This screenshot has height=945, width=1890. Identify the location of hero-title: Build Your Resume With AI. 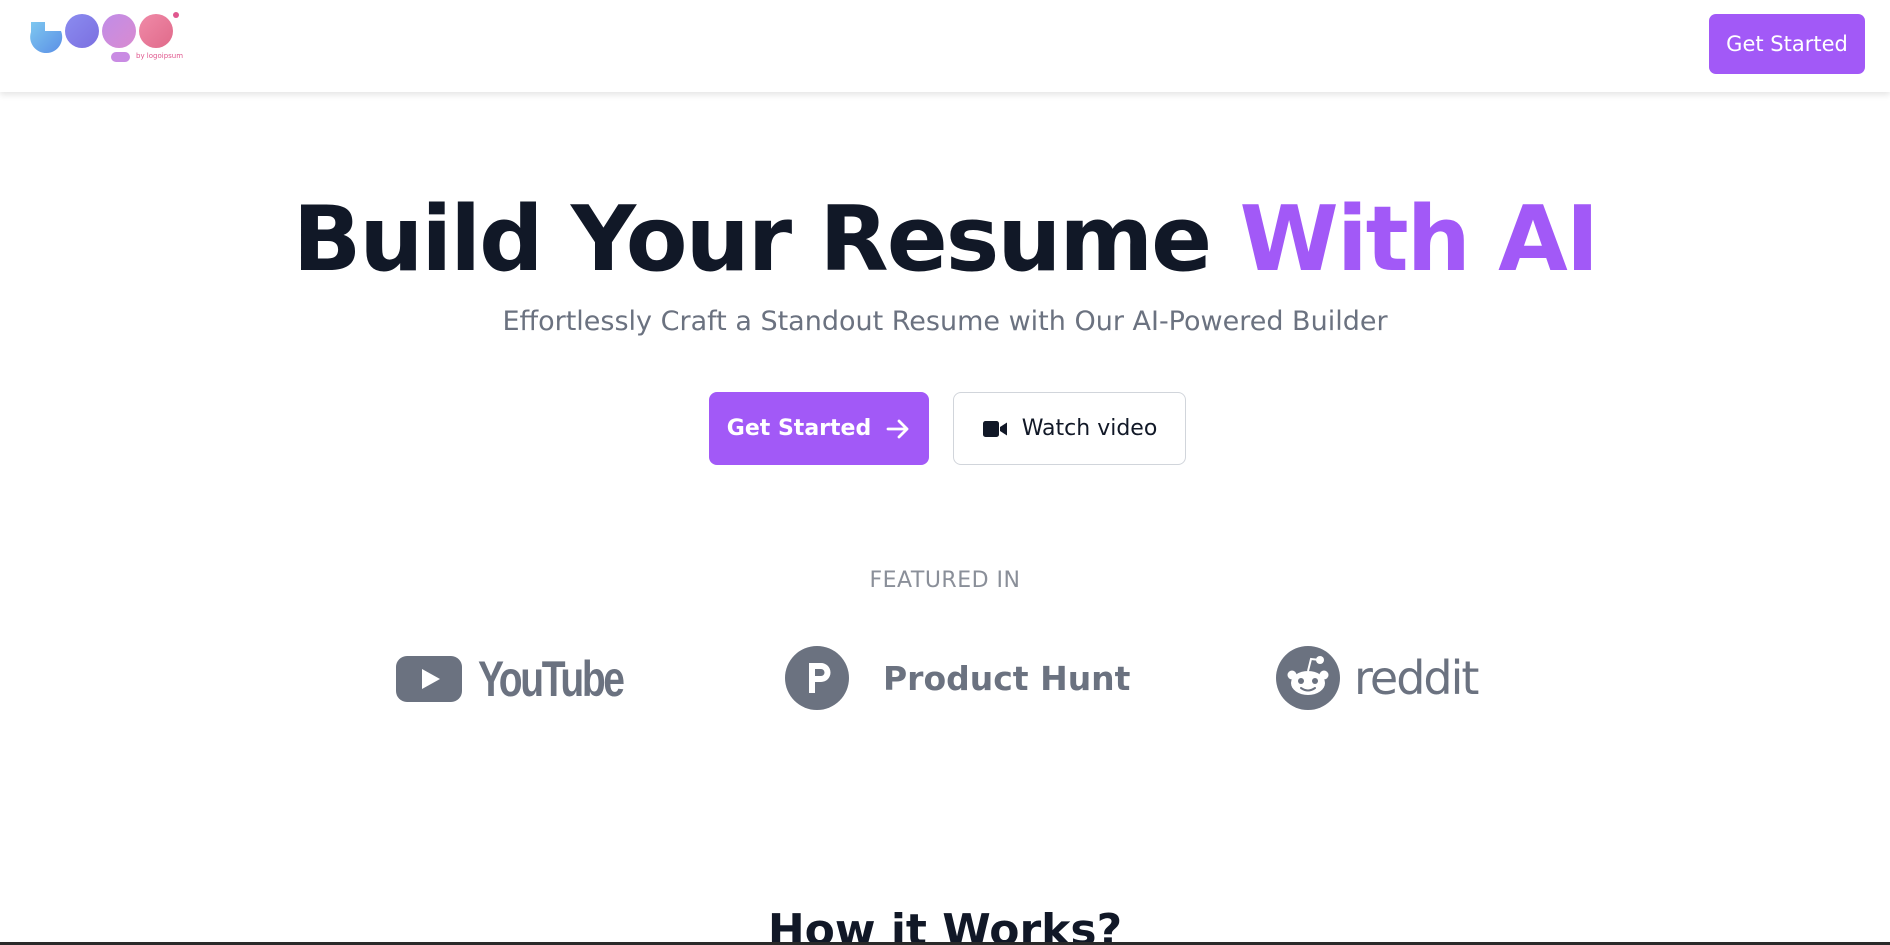
(945, 240).